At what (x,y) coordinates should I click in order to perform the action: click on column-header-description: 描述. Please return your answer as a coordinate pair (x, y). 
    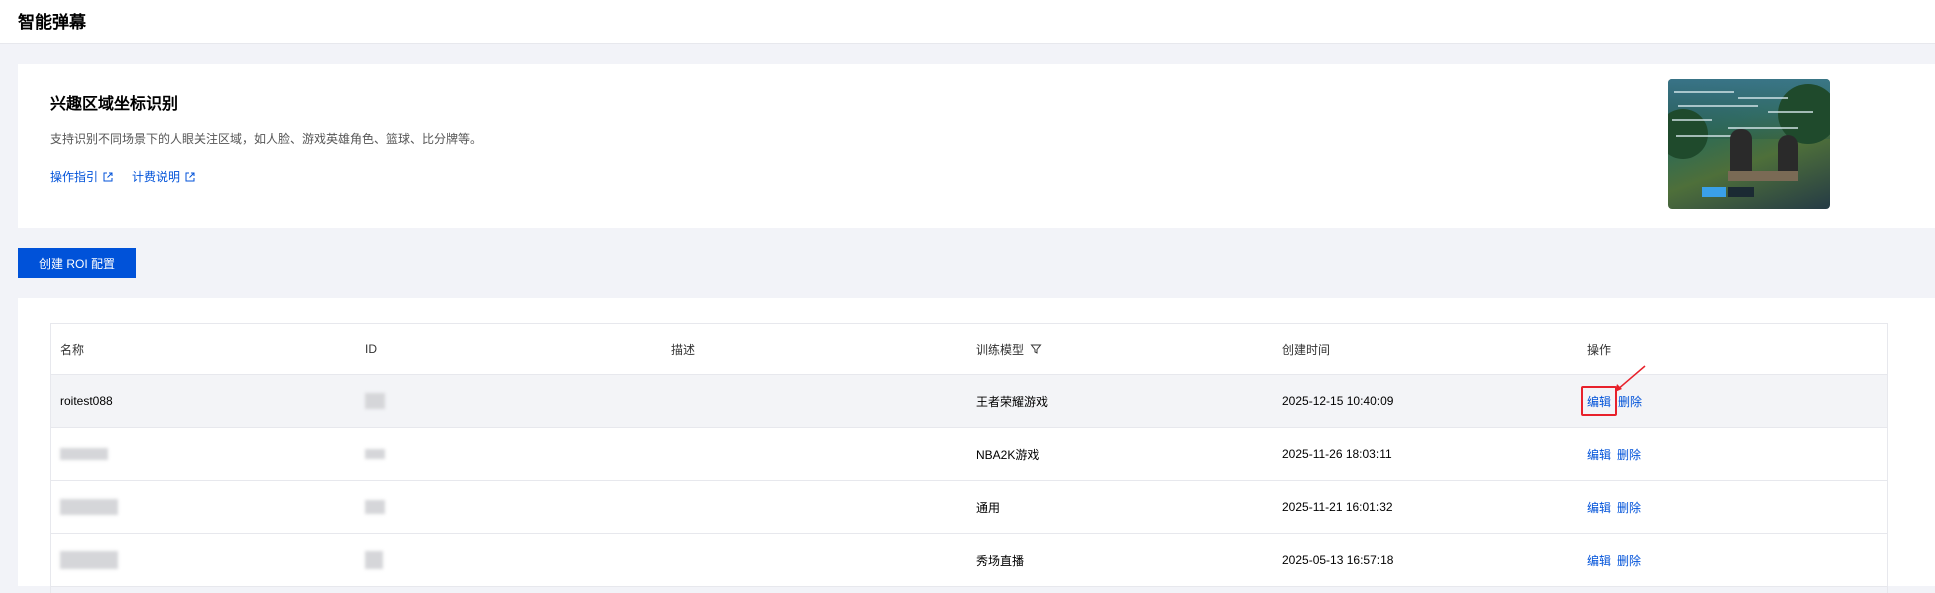
    Looking at the image, I should click on (683, 349).